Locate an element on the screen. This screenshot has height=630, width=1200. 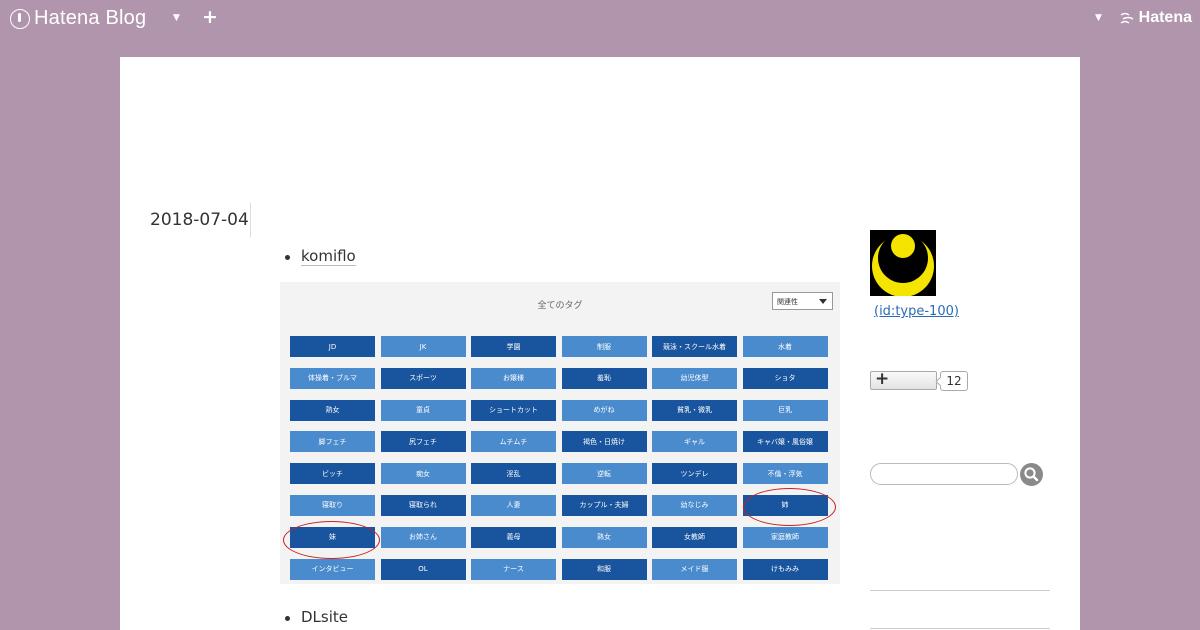
tag-button: ギャル is located at coordinates (694, 442).